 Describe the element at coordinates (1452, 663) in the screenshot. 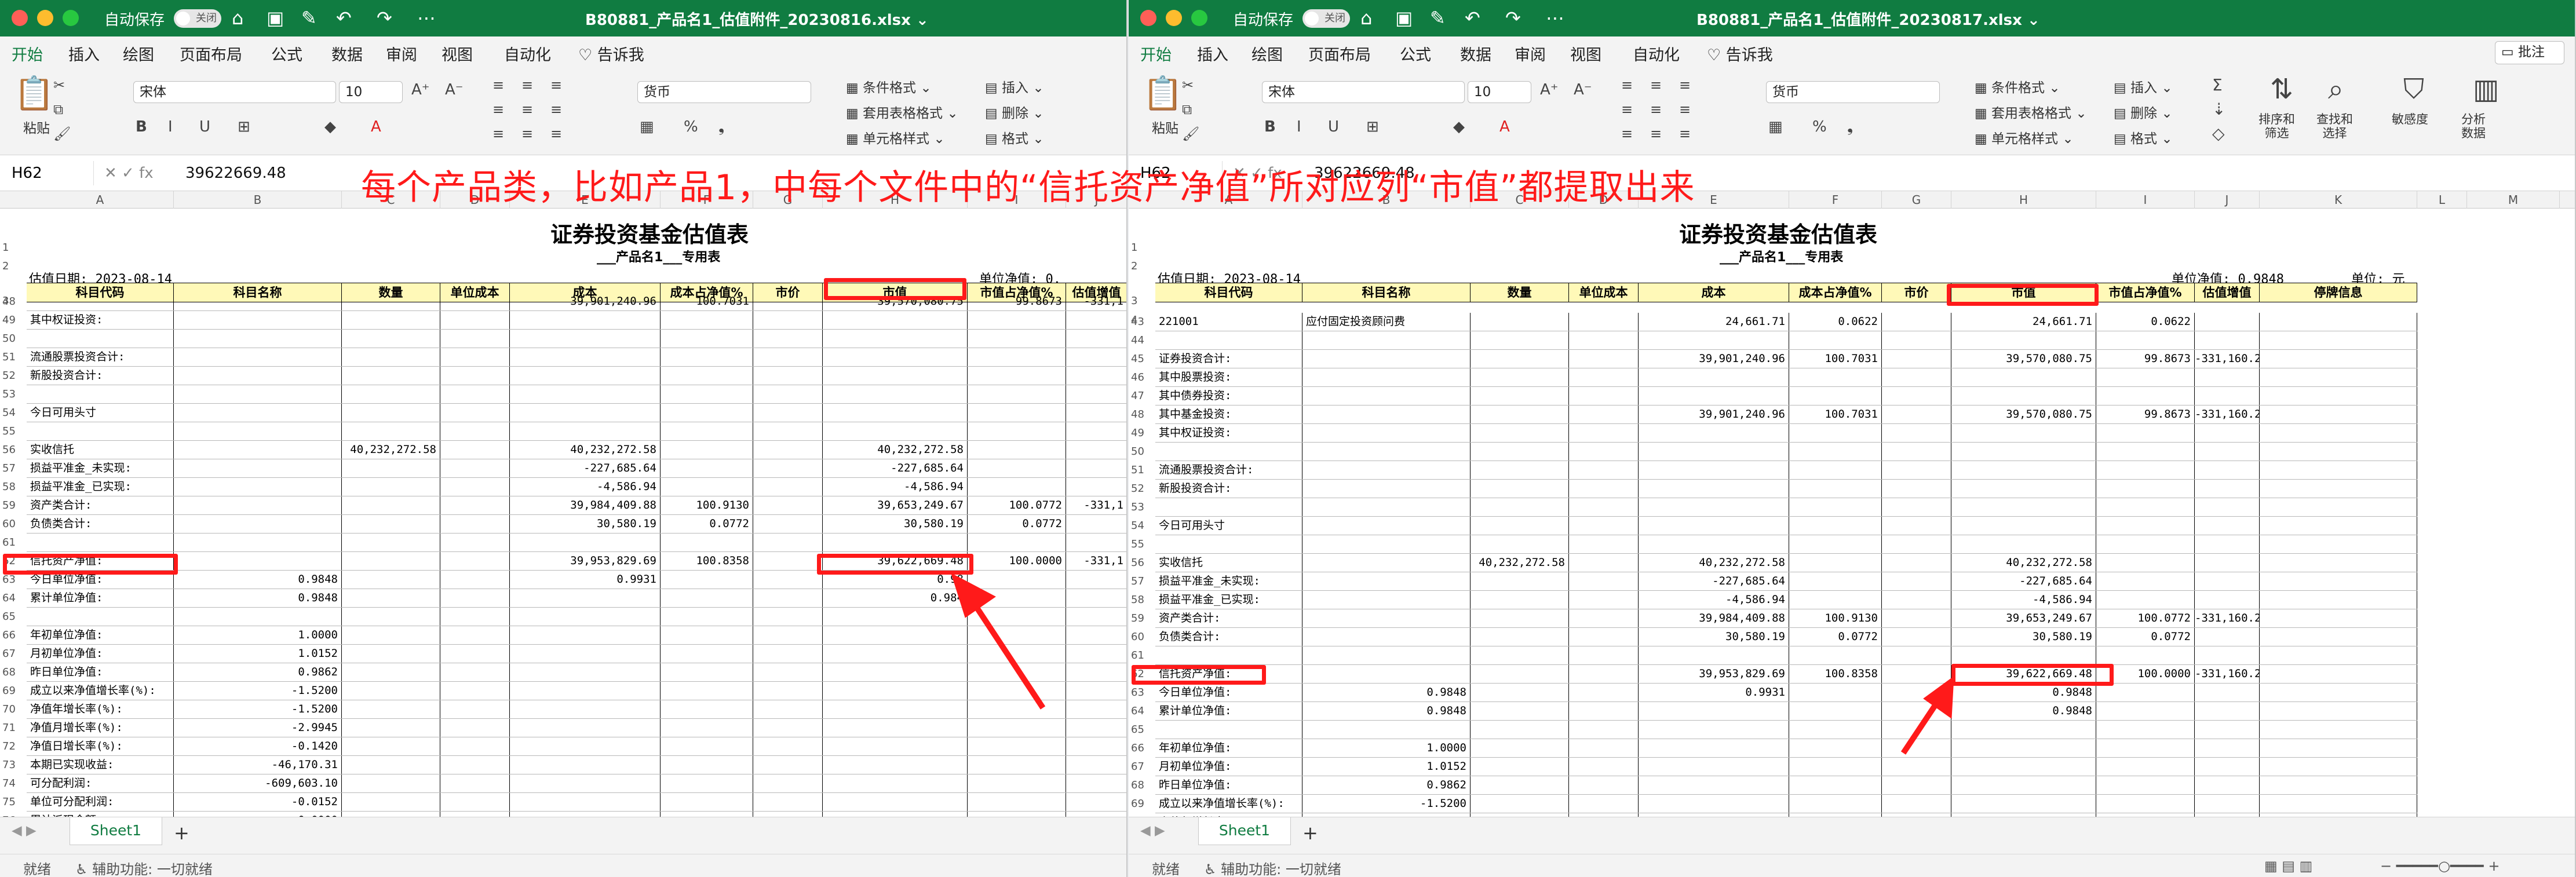

I see `annotation-arrows` at that location.